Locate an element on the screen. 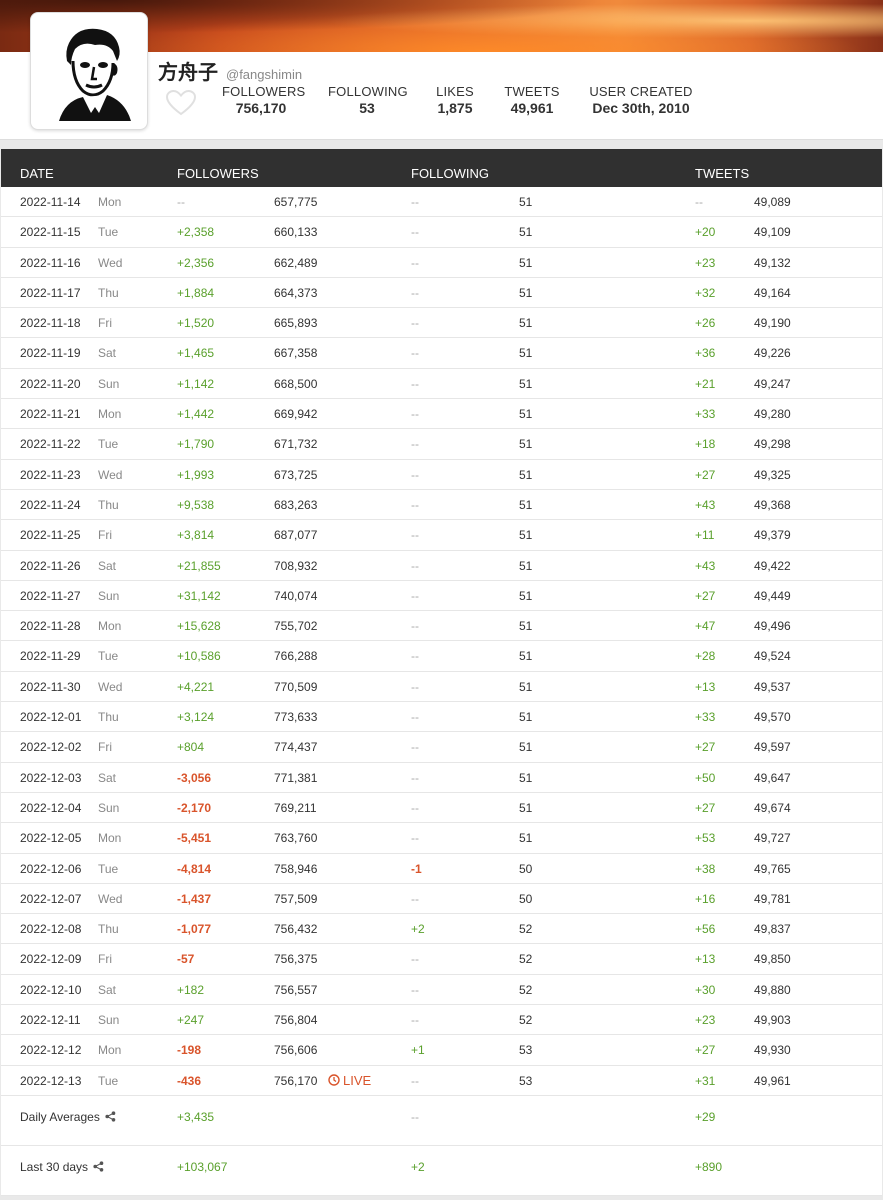 The height and width of the screenshot is (1200, 883). clock-icon is located at coordinates (334, 1080).